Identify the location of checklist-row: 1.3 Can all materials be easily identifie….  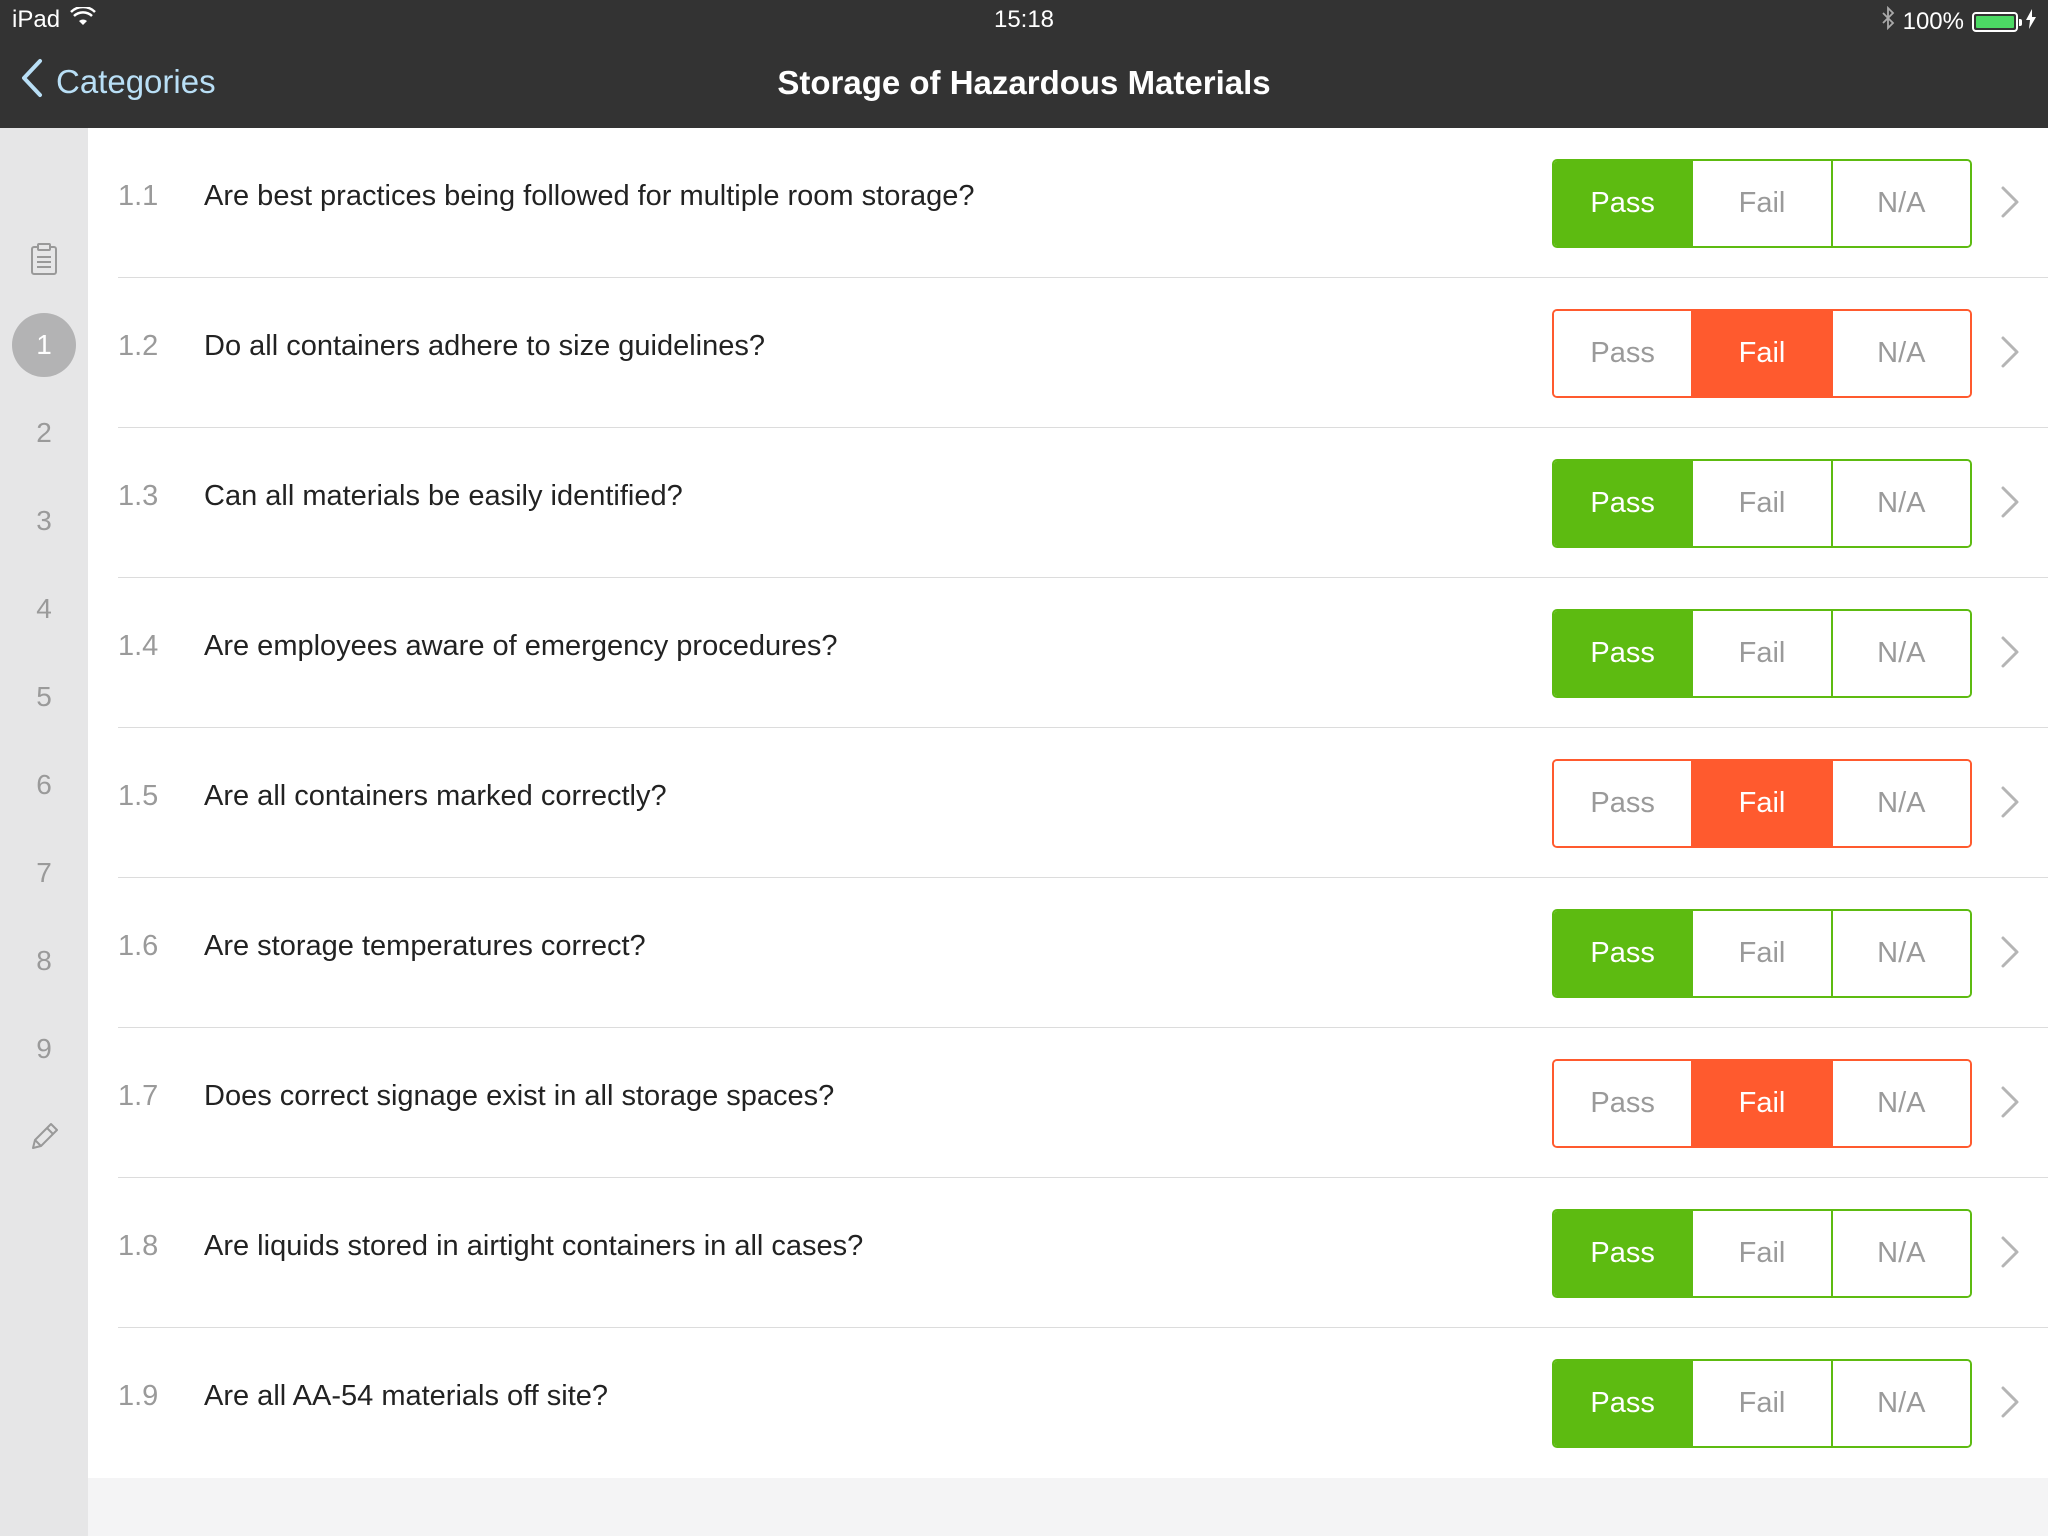
(1083, 503).